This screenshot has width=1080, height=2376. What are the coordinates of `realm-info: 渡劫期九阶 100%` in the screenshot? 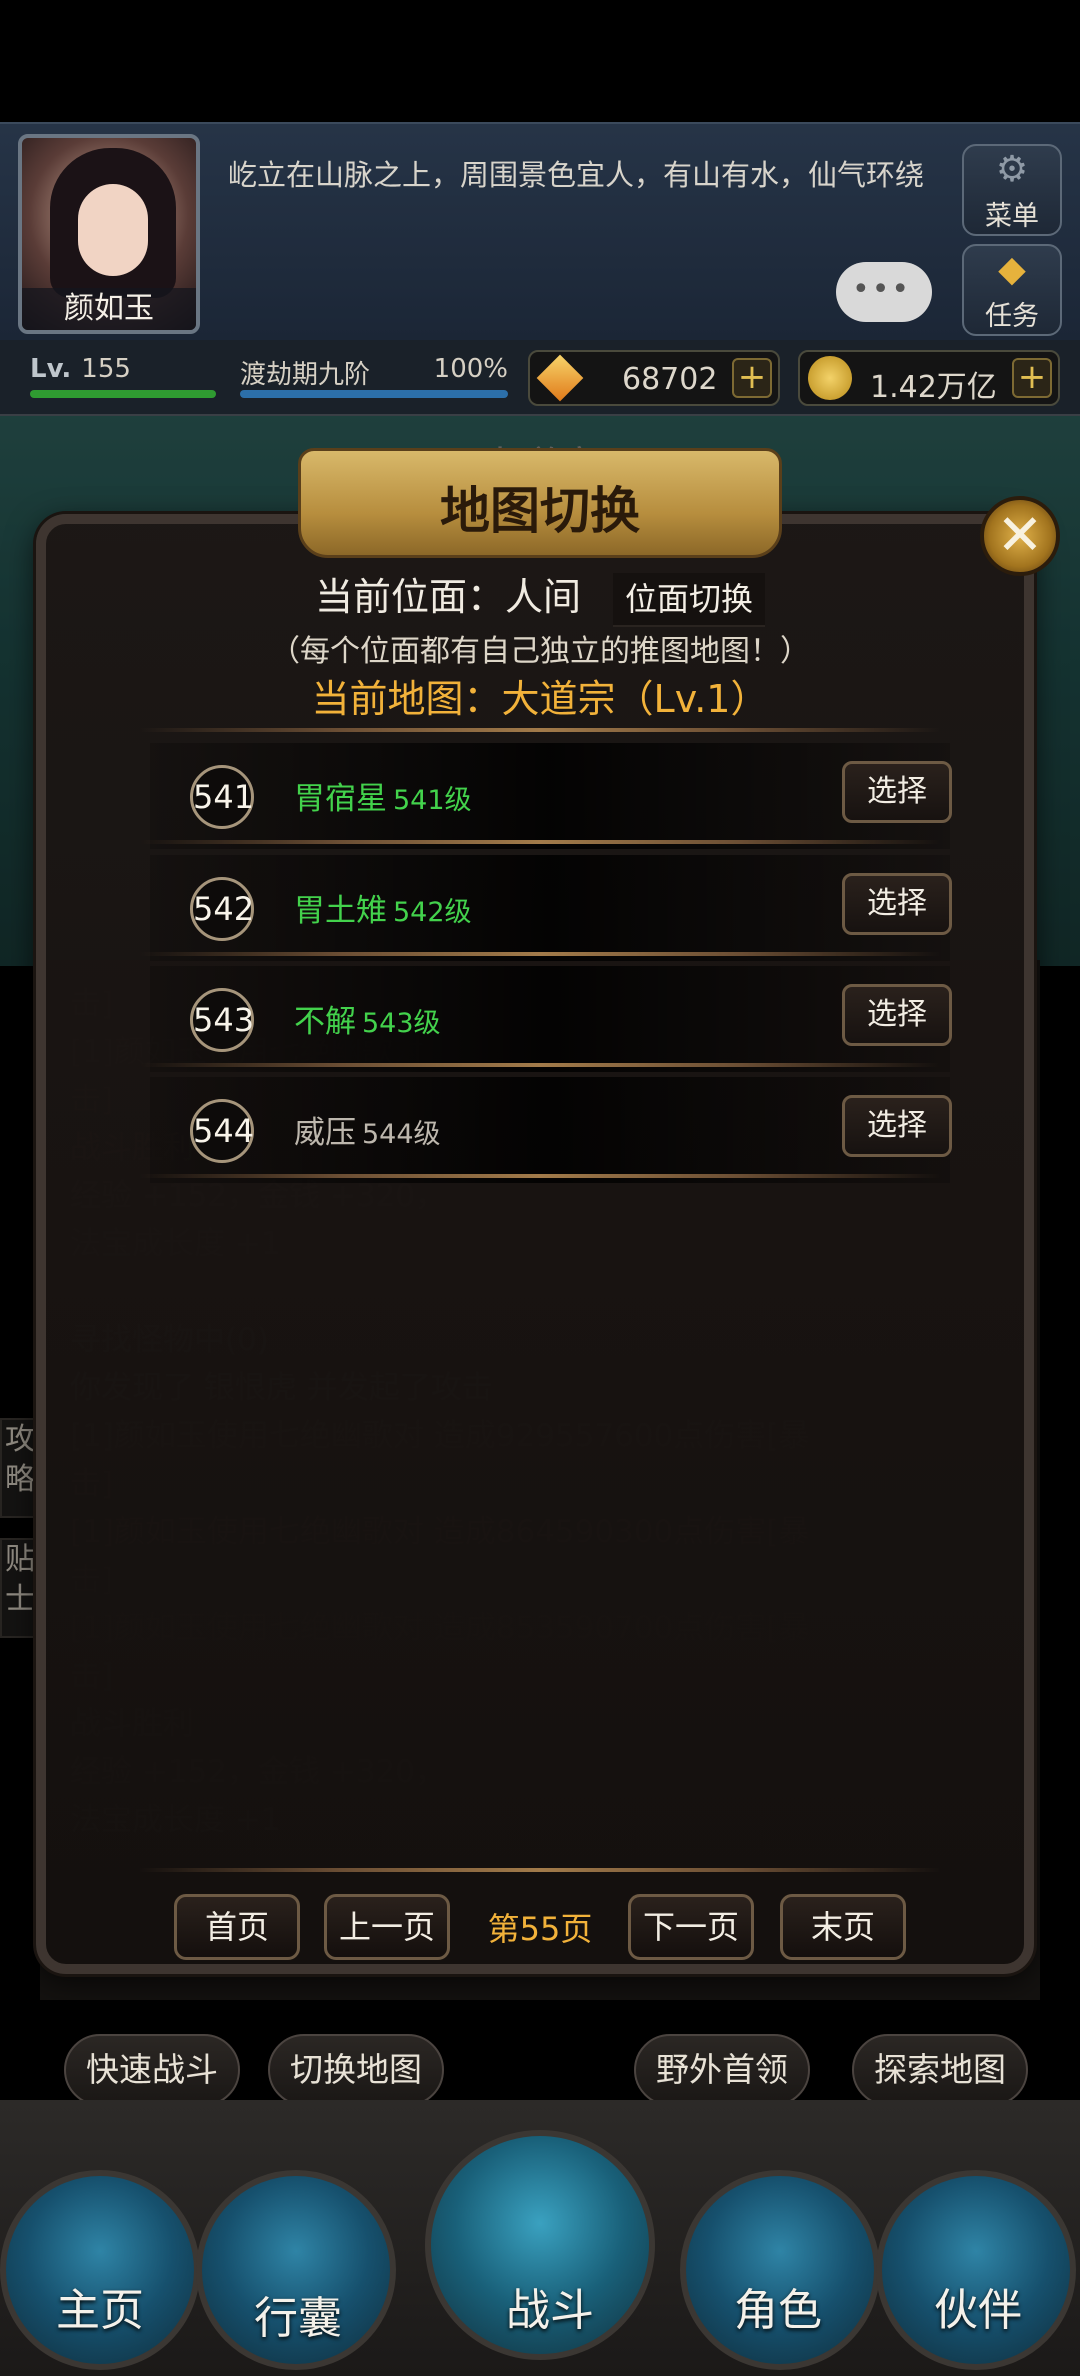 It's located at (374, 372).